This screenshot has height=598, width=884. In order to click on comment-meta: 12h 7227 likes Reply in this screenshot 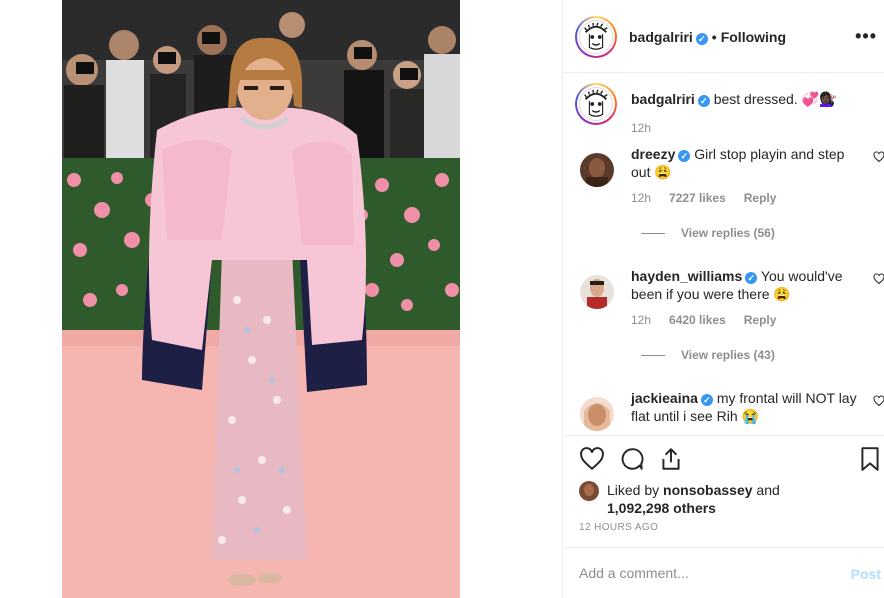, I will do `click(712, 198)`.